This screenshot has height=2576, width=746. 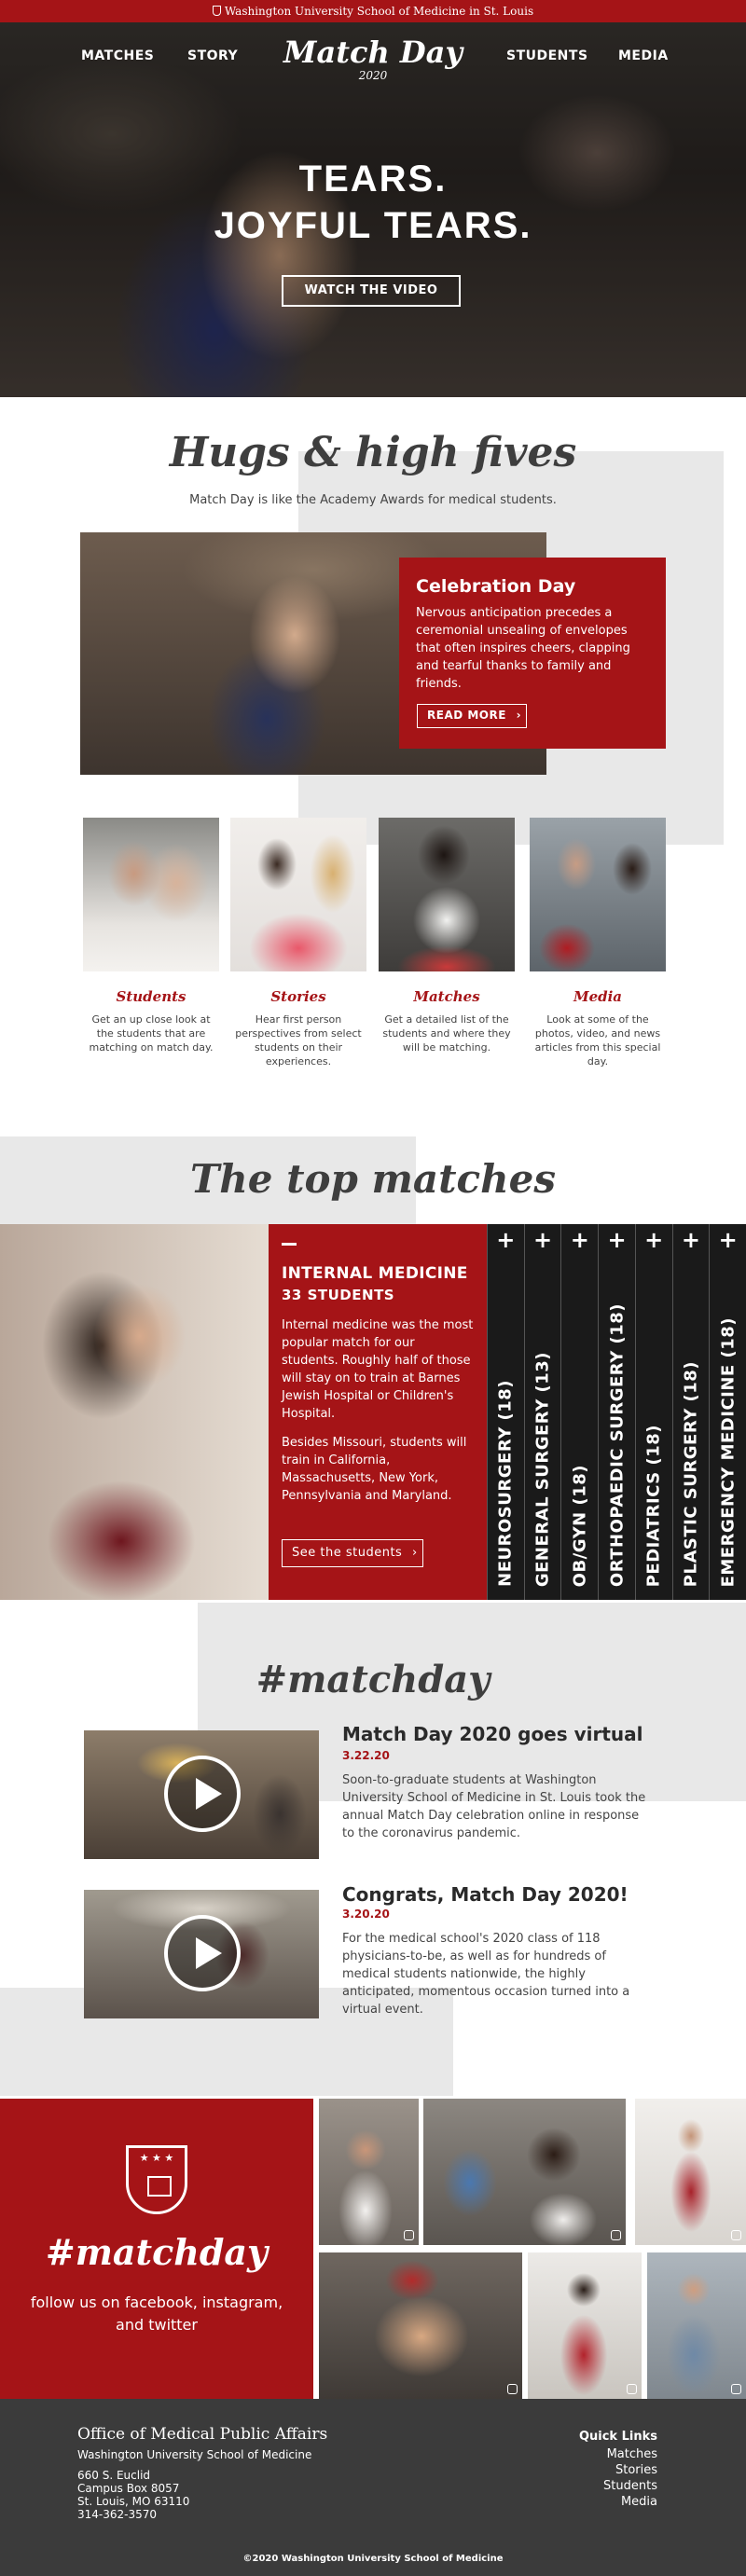 What do you see at coordinates (373, 1179) in the screenshot?
I see `top-matches-heading: The top matches` at bounding box center [373, 1179].